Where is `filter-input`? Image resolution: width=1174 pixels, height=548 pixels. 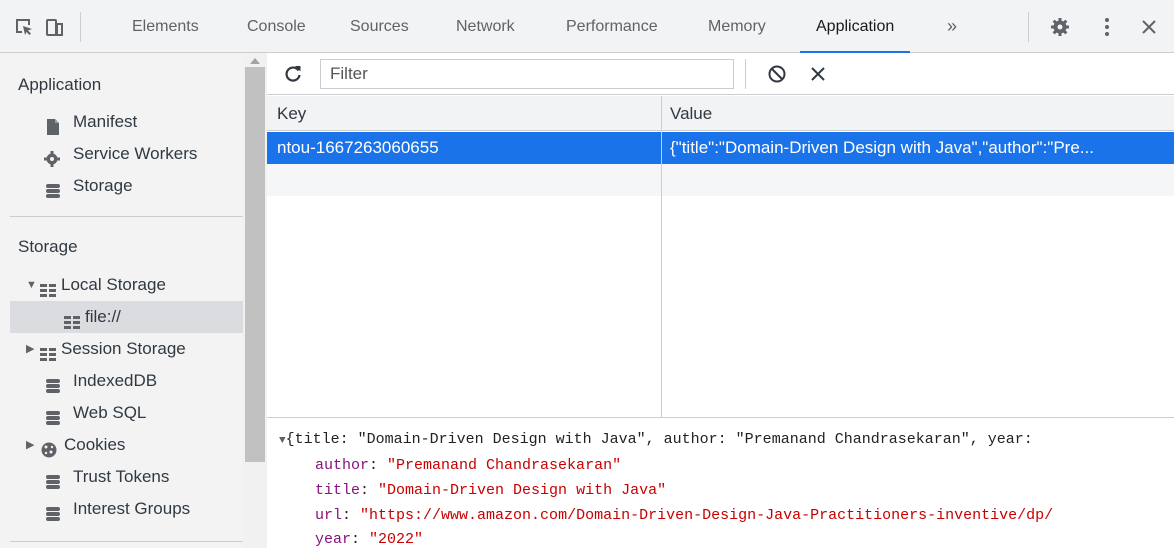
filter-input is located at coordinates (527, 74).